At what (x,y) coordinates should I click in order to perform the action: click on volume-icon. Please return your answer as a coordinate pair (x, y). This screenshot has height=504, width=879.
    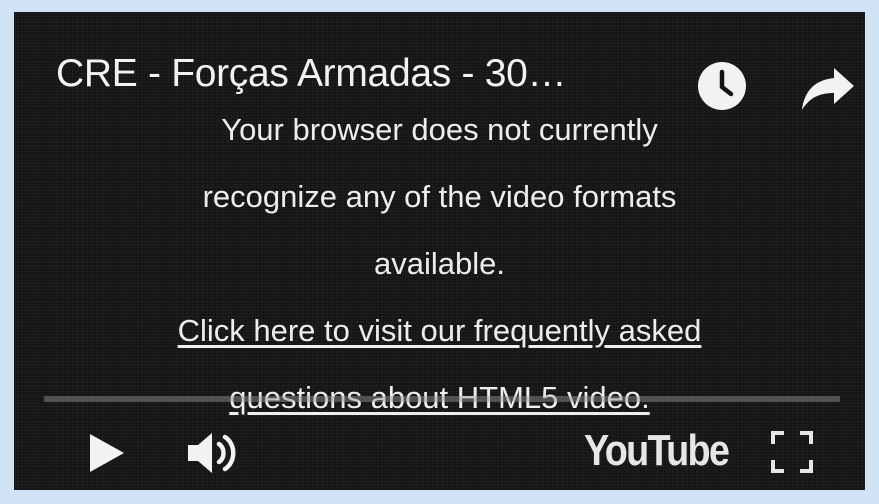
    Looking at the image, I should click on (213, 453).